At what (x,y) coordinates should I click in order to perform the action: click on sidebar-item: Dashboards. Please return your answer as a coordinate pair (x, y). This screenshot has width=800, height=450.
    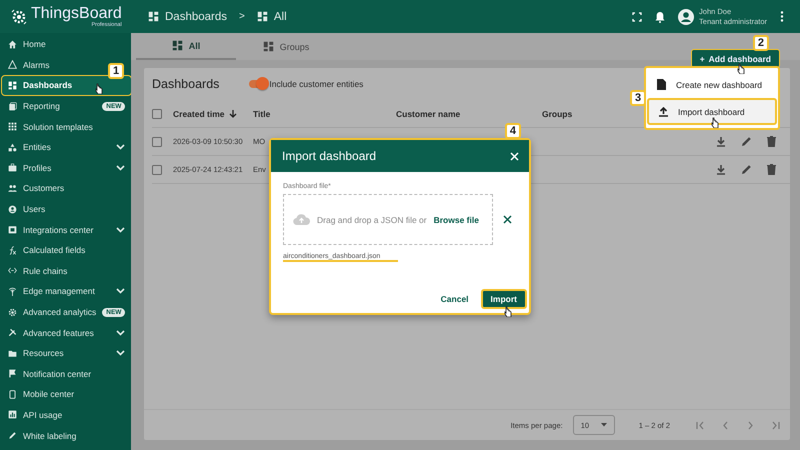
    Looking at the image, I should click on (66, 85).